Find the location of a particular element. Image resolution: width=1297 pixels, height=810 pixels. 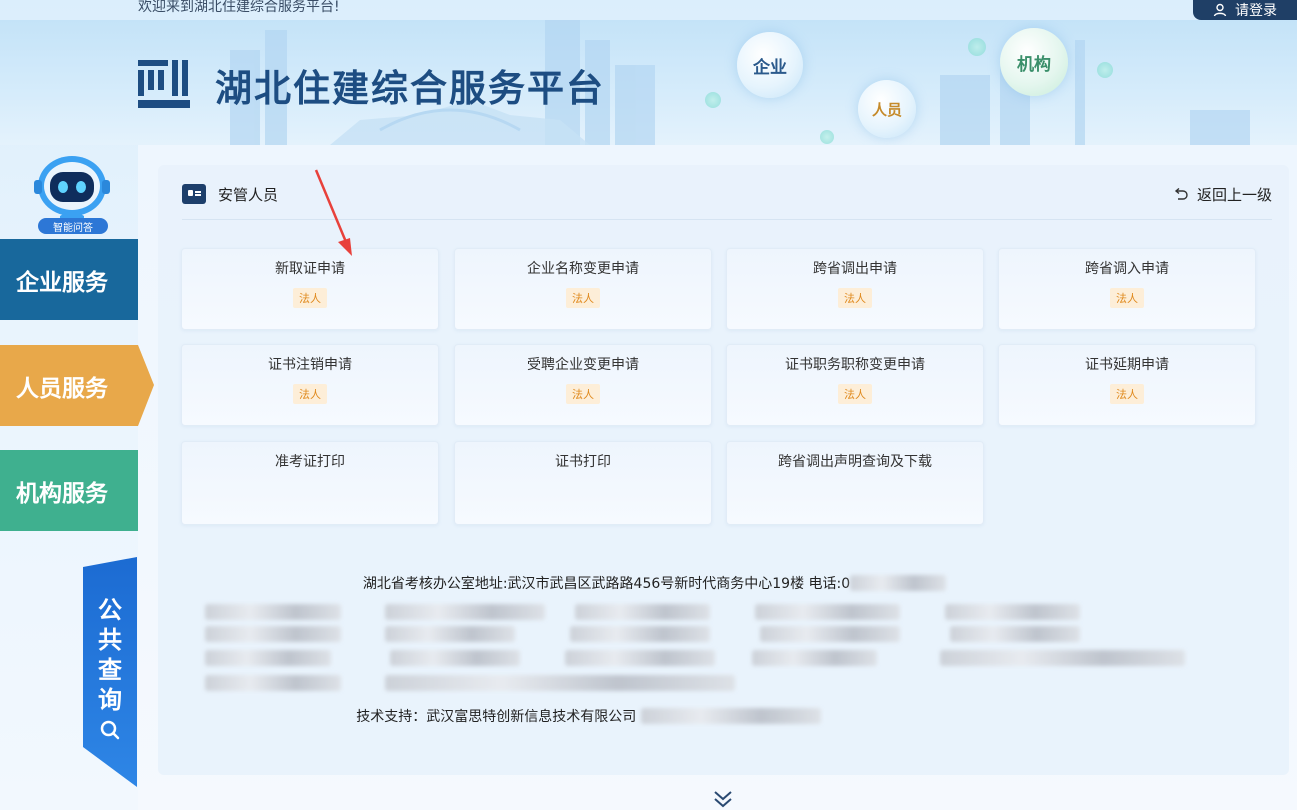

site-title: 湖北住建综合服务平台 is located at coordinates (410, 88).